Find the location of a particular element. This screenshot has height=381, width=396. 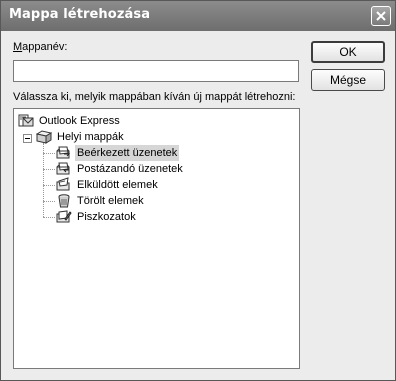

close-button is located at coordinates (381, 16).